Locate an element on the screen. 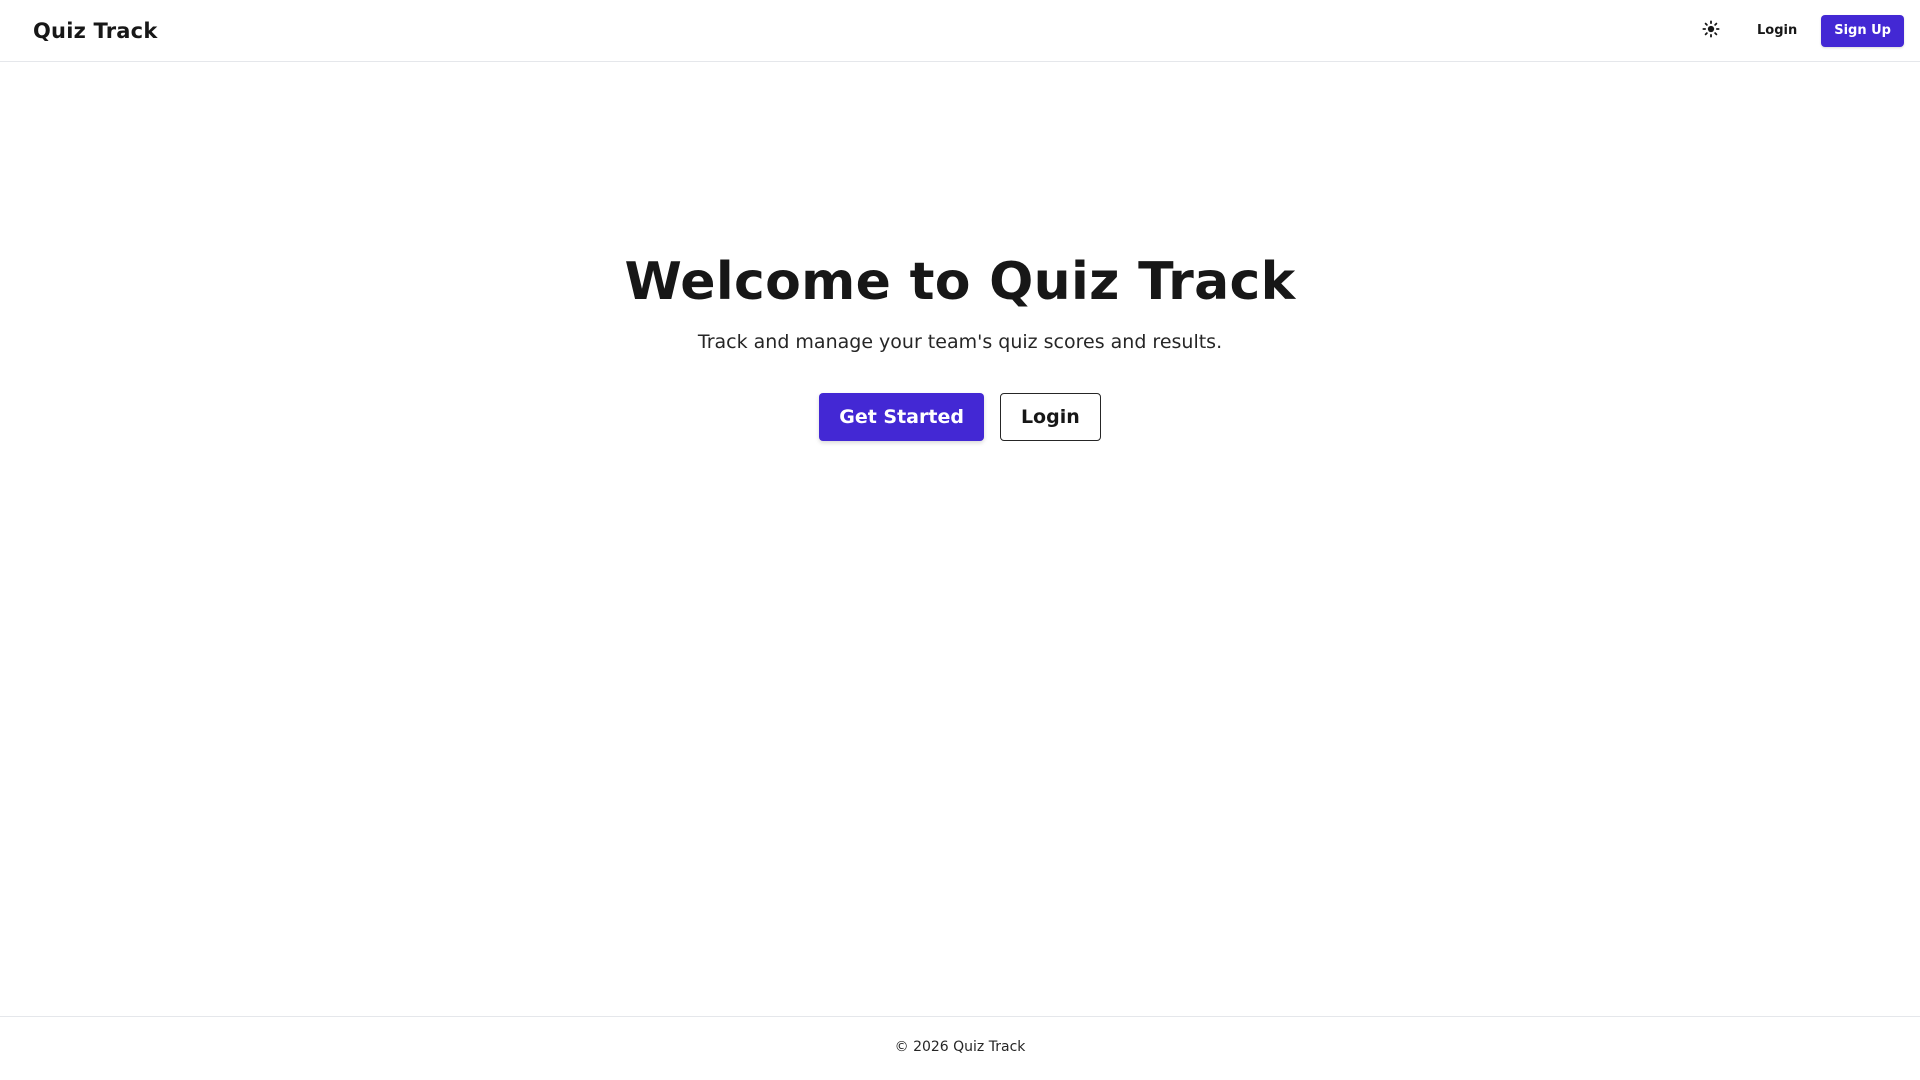  theme-toggle-button is located at coordinates (1711, 31).